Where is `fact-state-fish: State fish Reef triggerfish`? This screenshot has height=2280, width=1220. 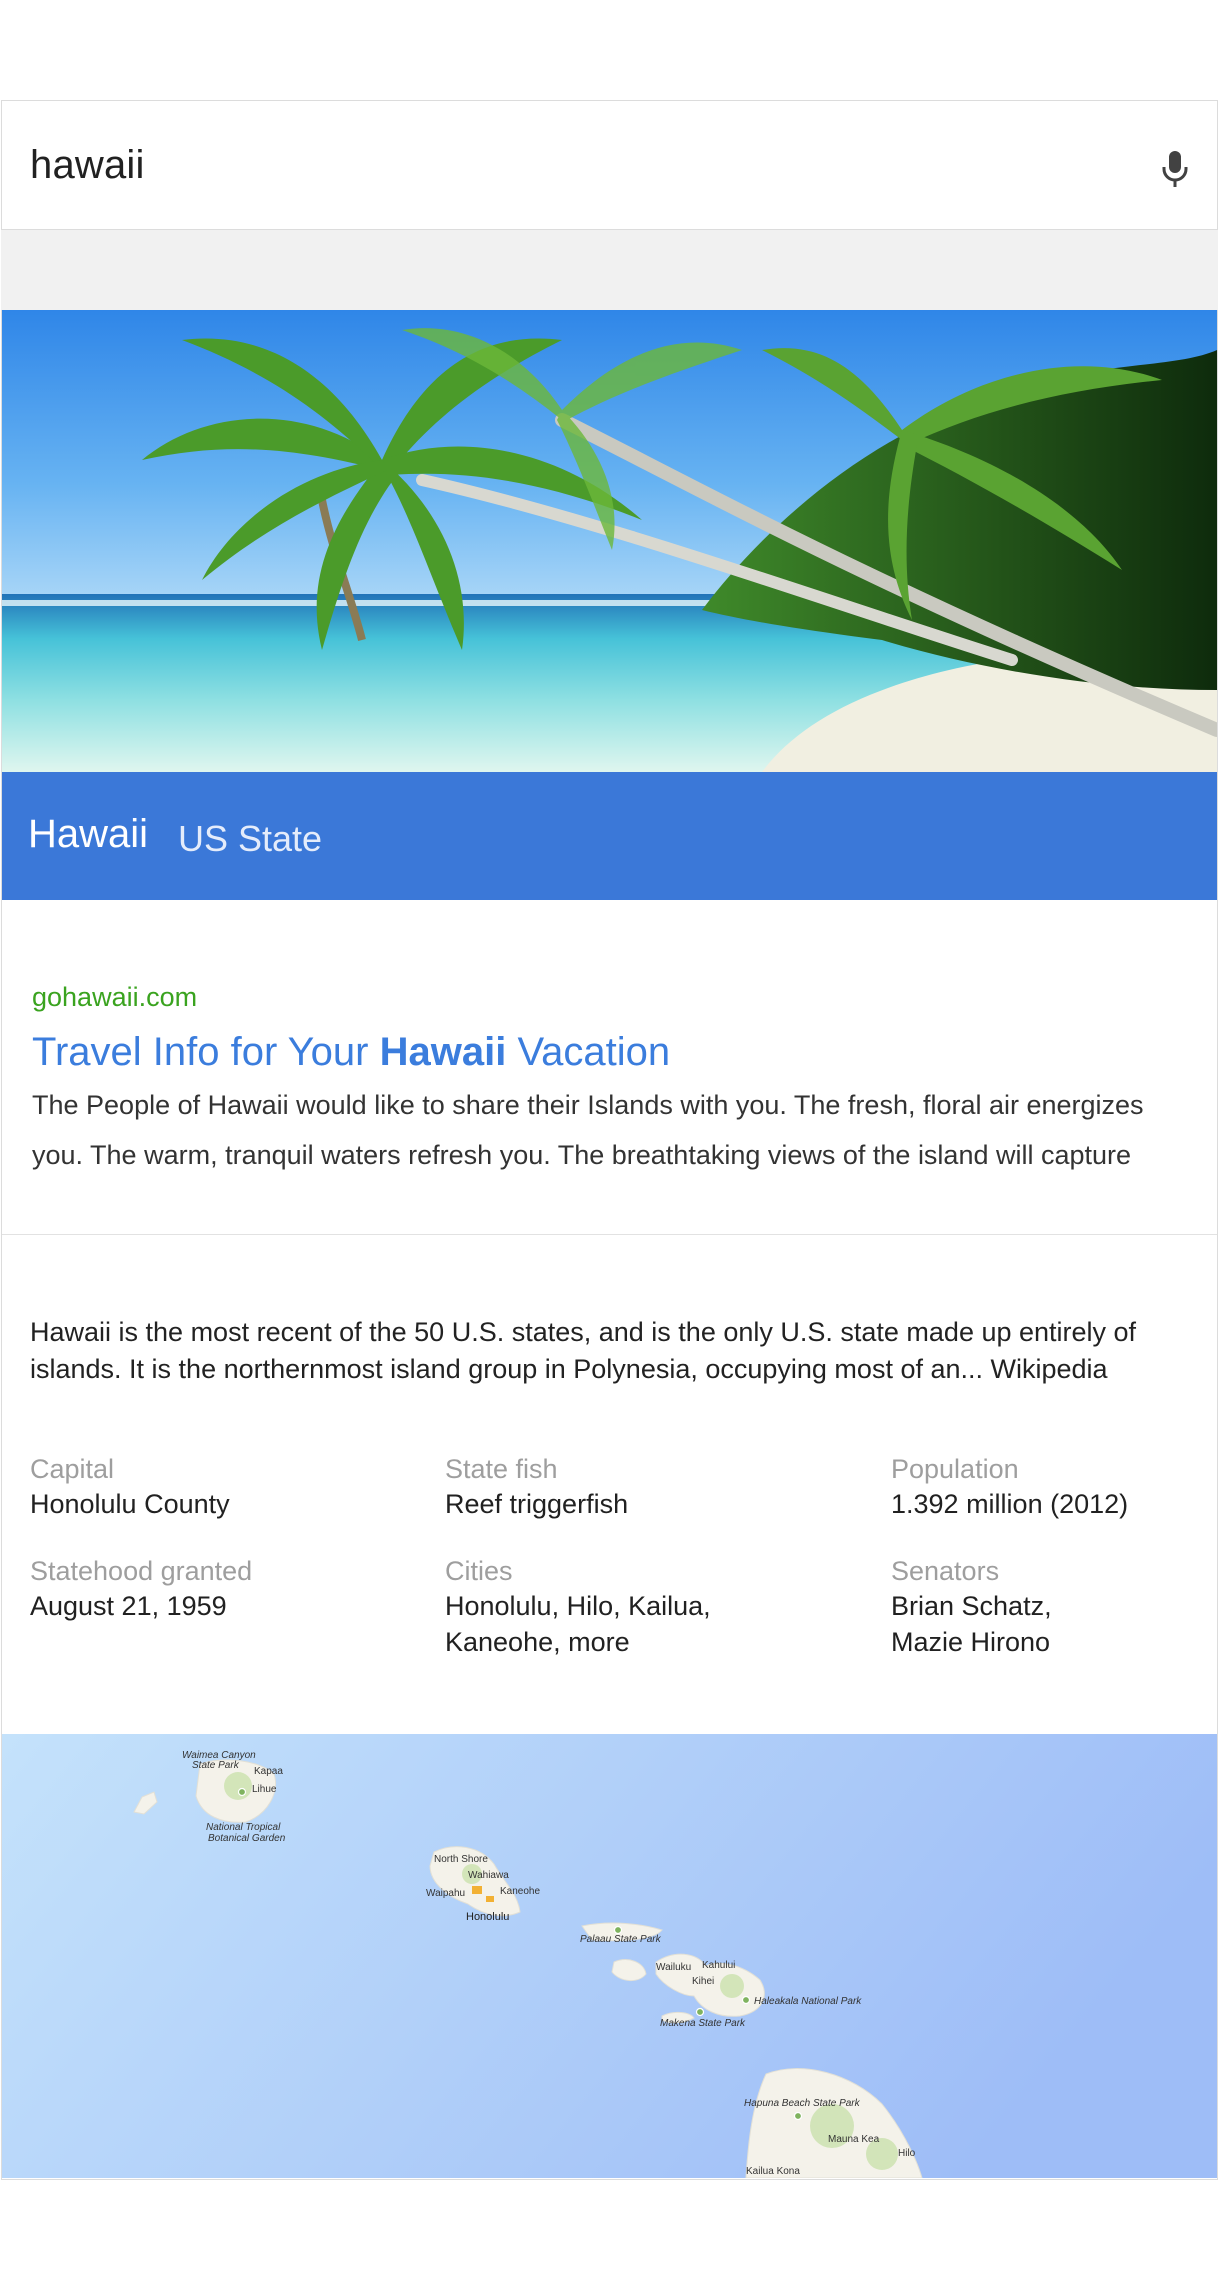
fact-state-fish: State fish Reef triggerfish is located at coordinates (536, 1487).